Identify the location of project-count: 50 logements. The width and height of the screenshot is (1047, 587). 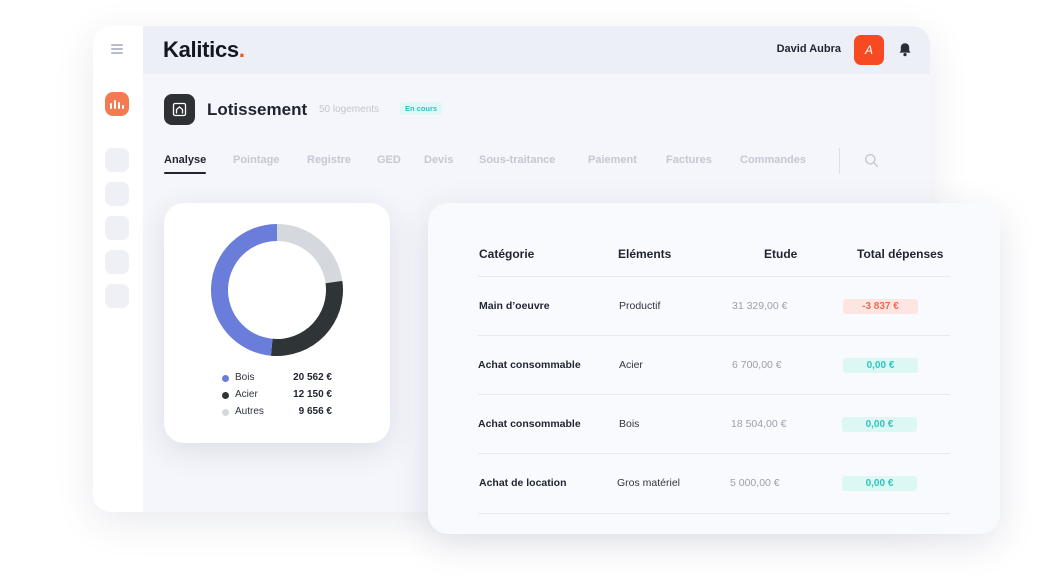
(349, 109).